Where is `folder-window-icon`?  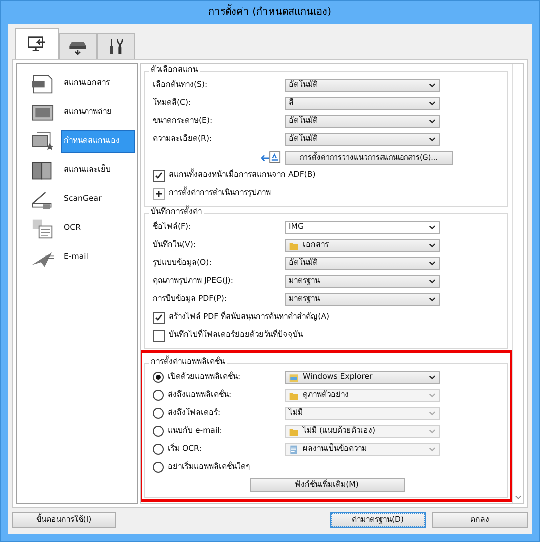 folder-window-icon is located at coordinates (294, 377).